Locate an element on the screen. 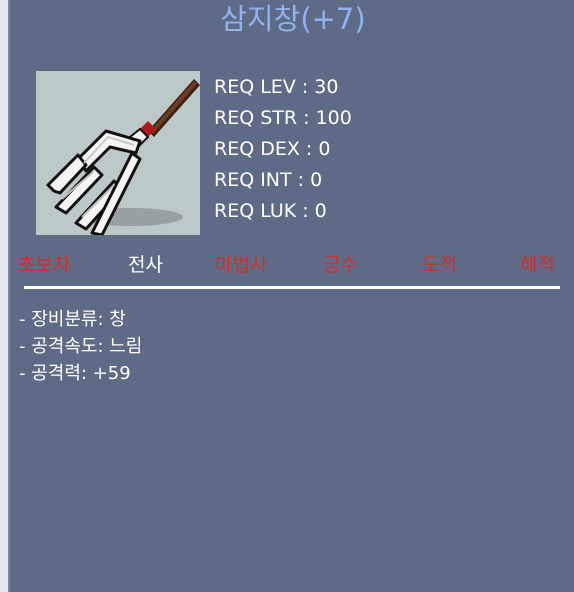 Image resolution: width=574 pixels, height=592 pixels. req-str: REQ STR : 100 is located at coordinates (283, 118).